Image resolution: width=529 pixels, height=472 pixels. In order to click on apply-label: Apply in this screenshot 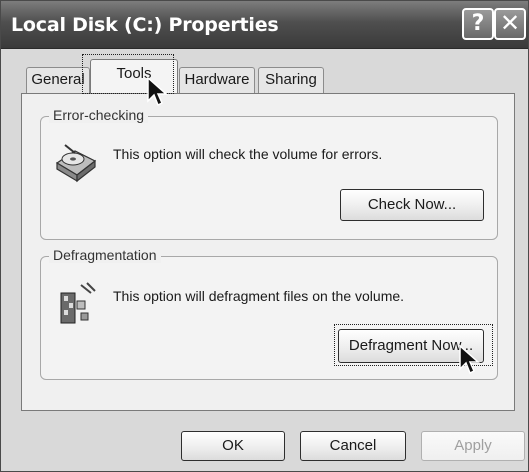, I will do `click(473, 445)`.